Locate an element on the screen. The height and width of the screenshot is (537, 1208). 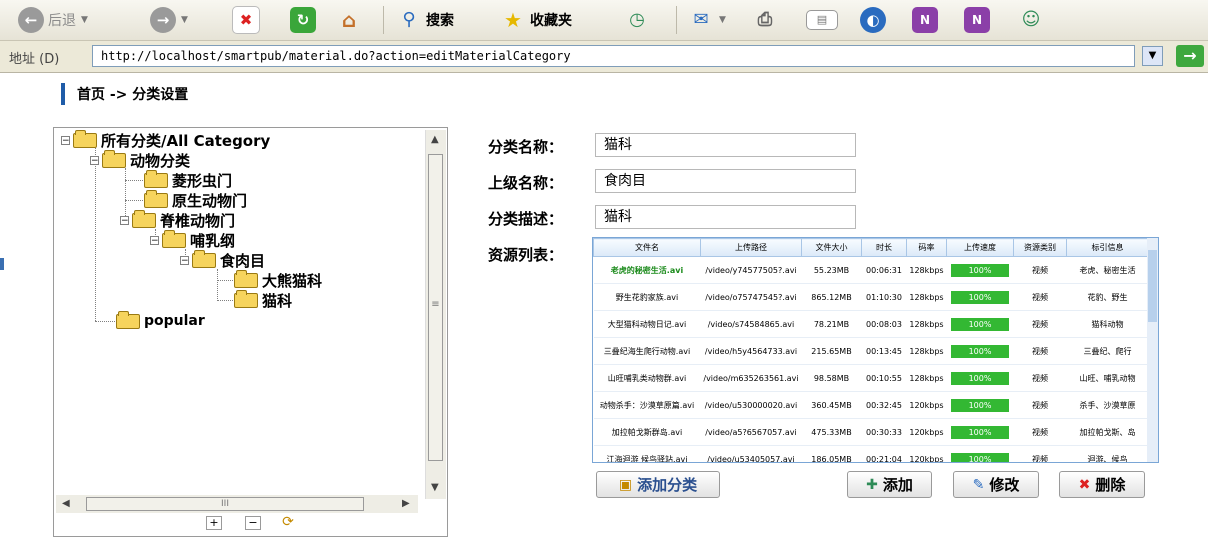
table-cell-duration: 00:06:31 is located at coordinates (884, 270).